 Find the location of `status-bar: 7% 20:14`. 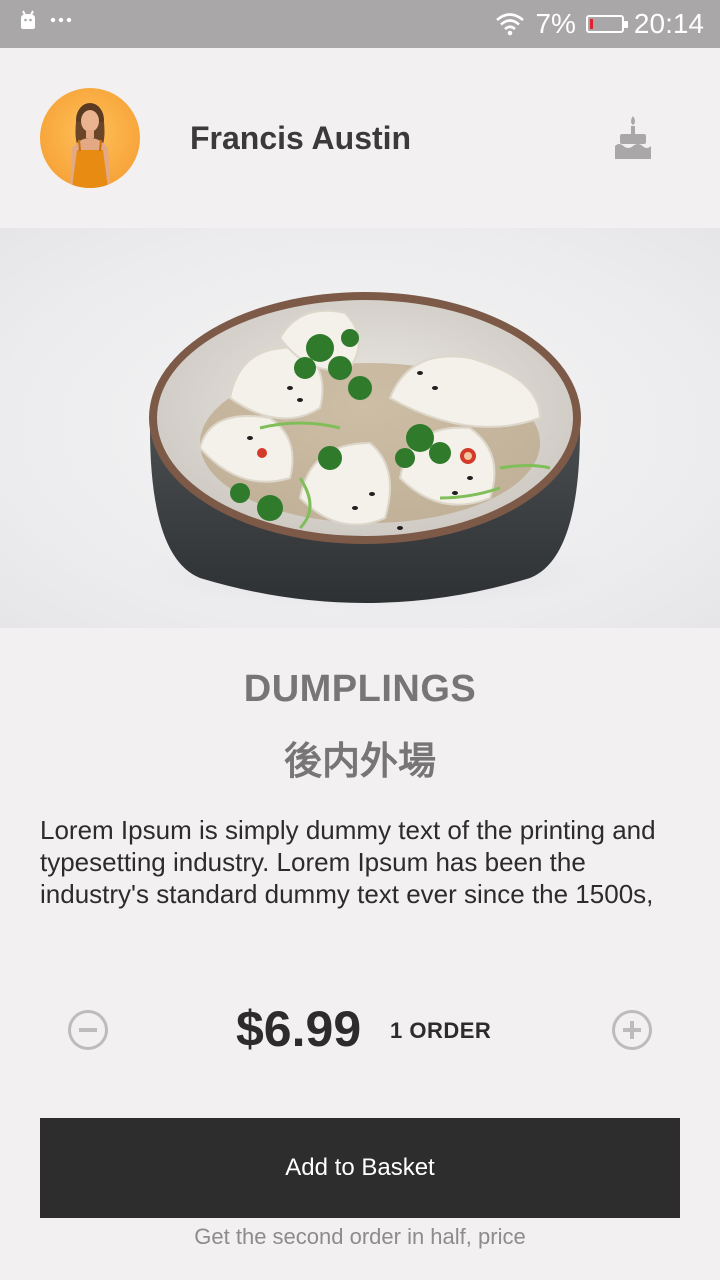

status-bar: 7% 20:14 is located at coordinates (360, 24).